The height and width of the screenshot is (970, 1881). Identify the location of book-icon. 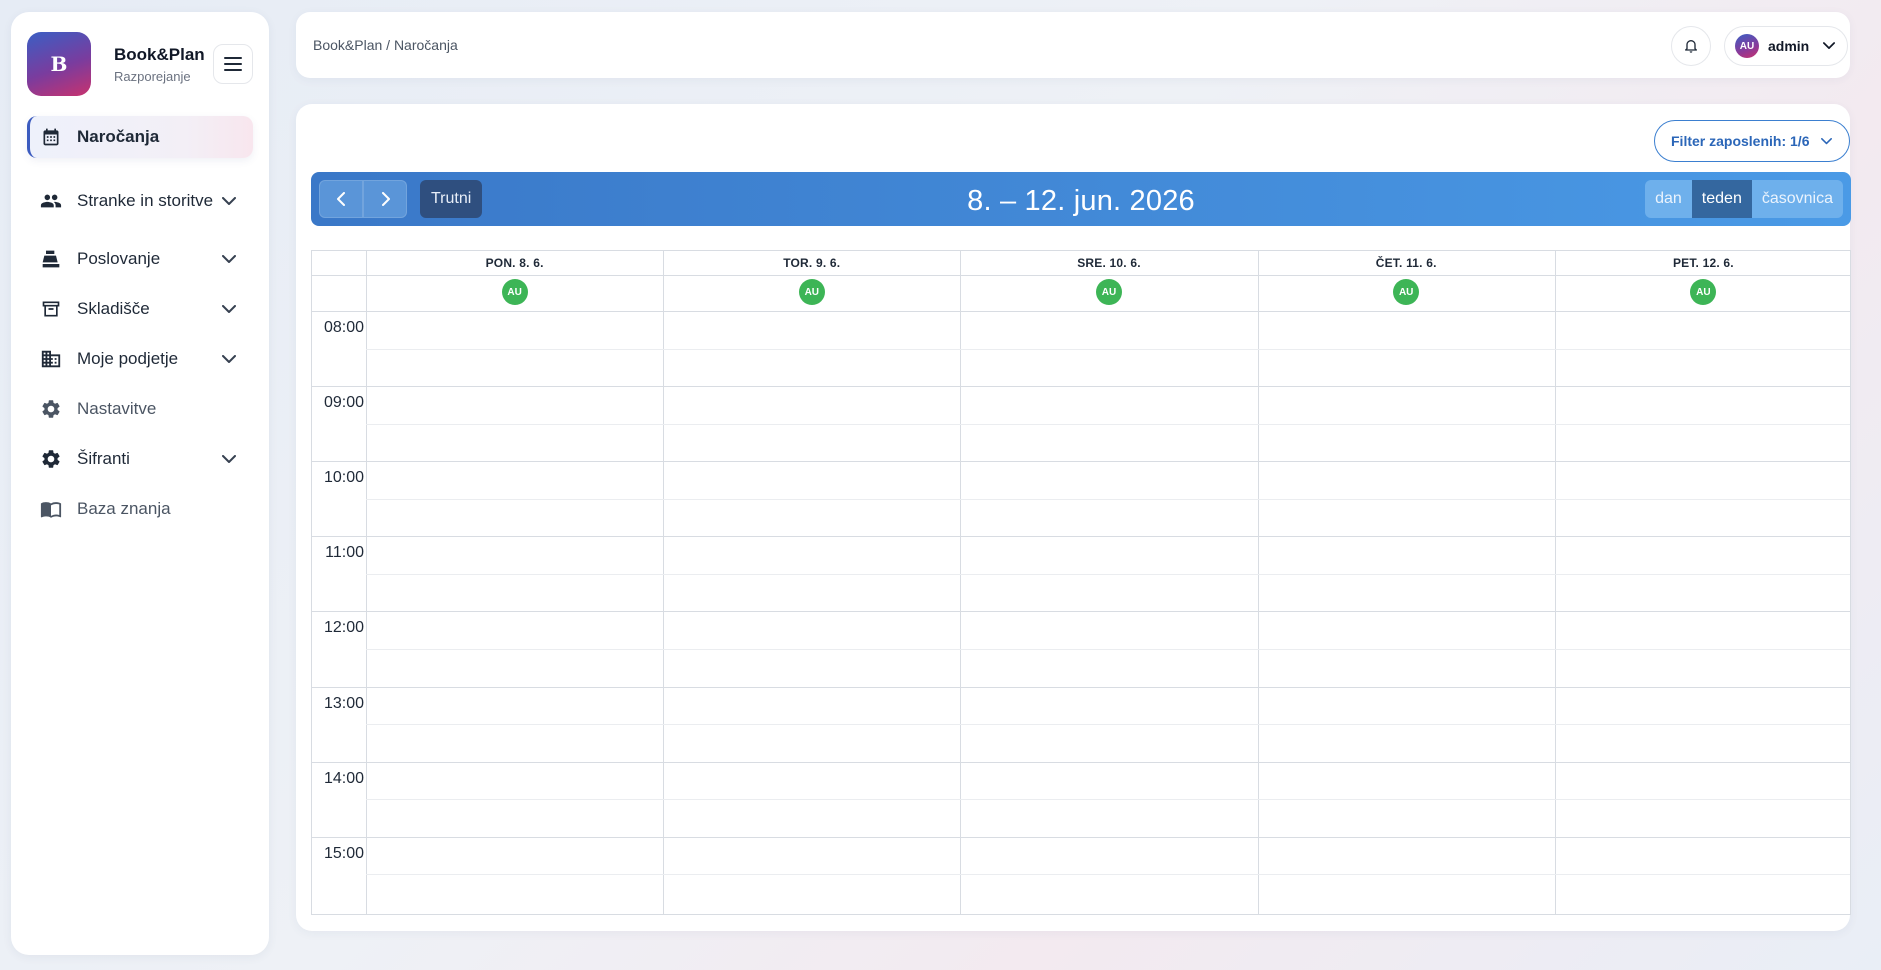
(51, 509).